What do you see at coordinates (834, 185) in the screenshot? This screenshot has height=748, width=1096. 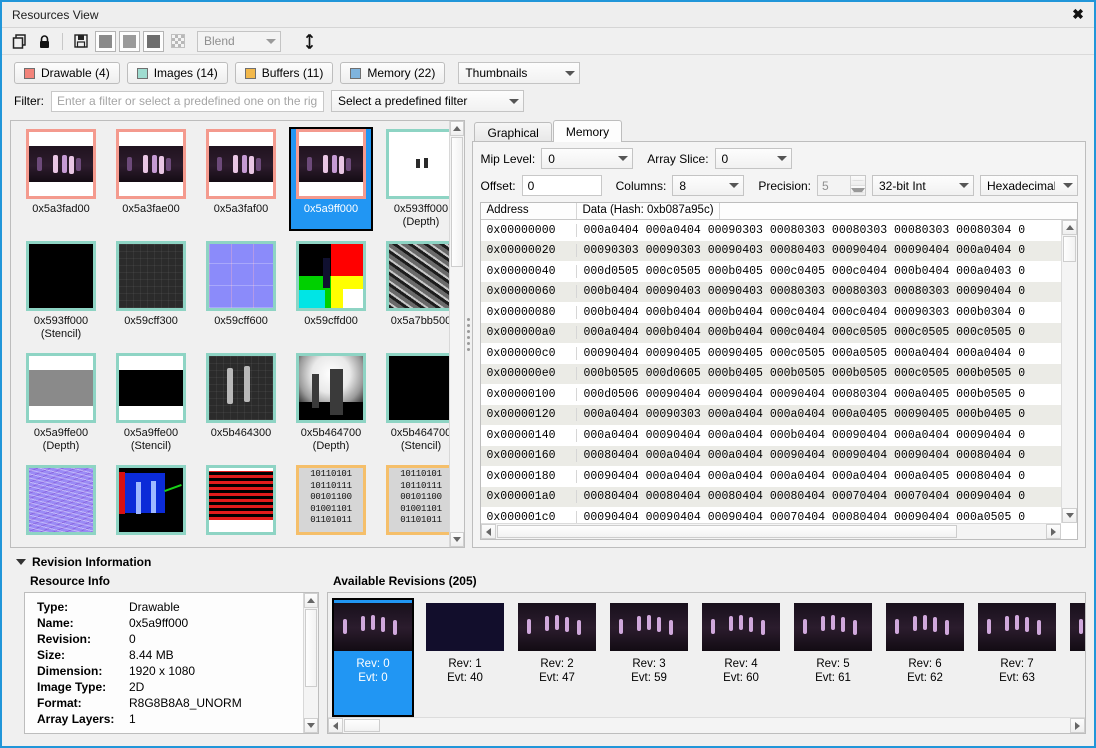 I see `precision-input` at bounding box center [834, 185].